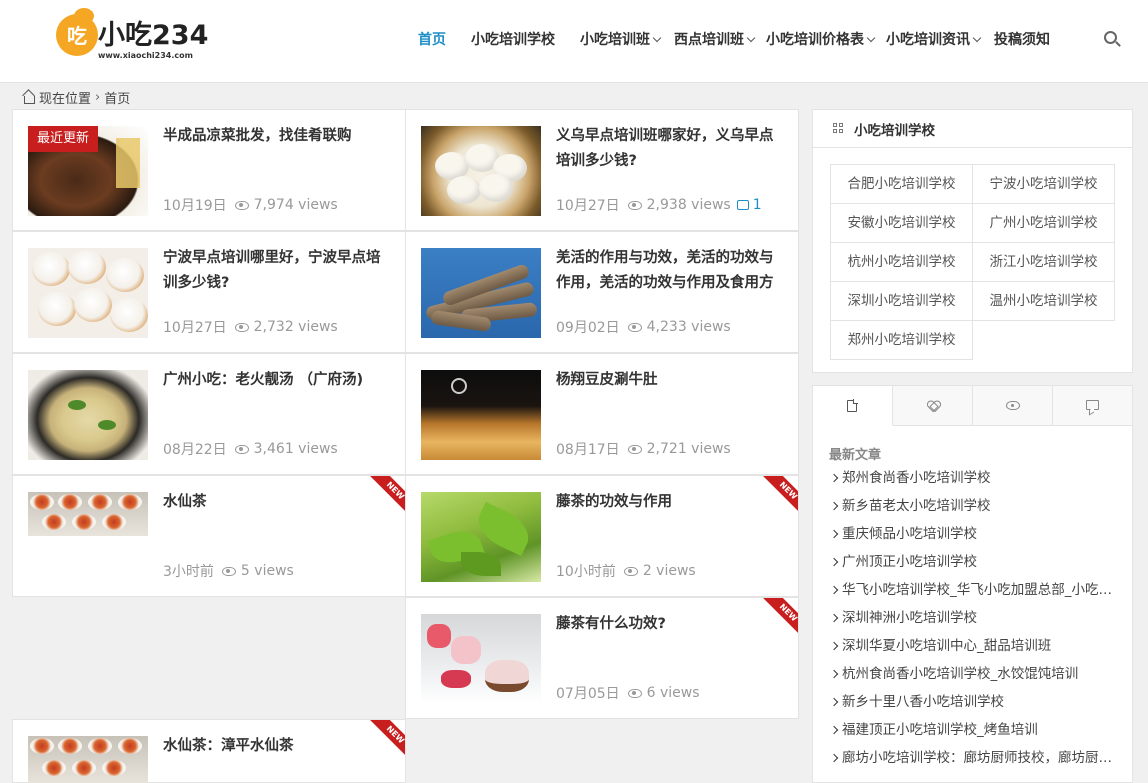 This screenshot has width=1148, height=783. I want to click on article-title: 藤茶有什么功效?, so click(670, 638).